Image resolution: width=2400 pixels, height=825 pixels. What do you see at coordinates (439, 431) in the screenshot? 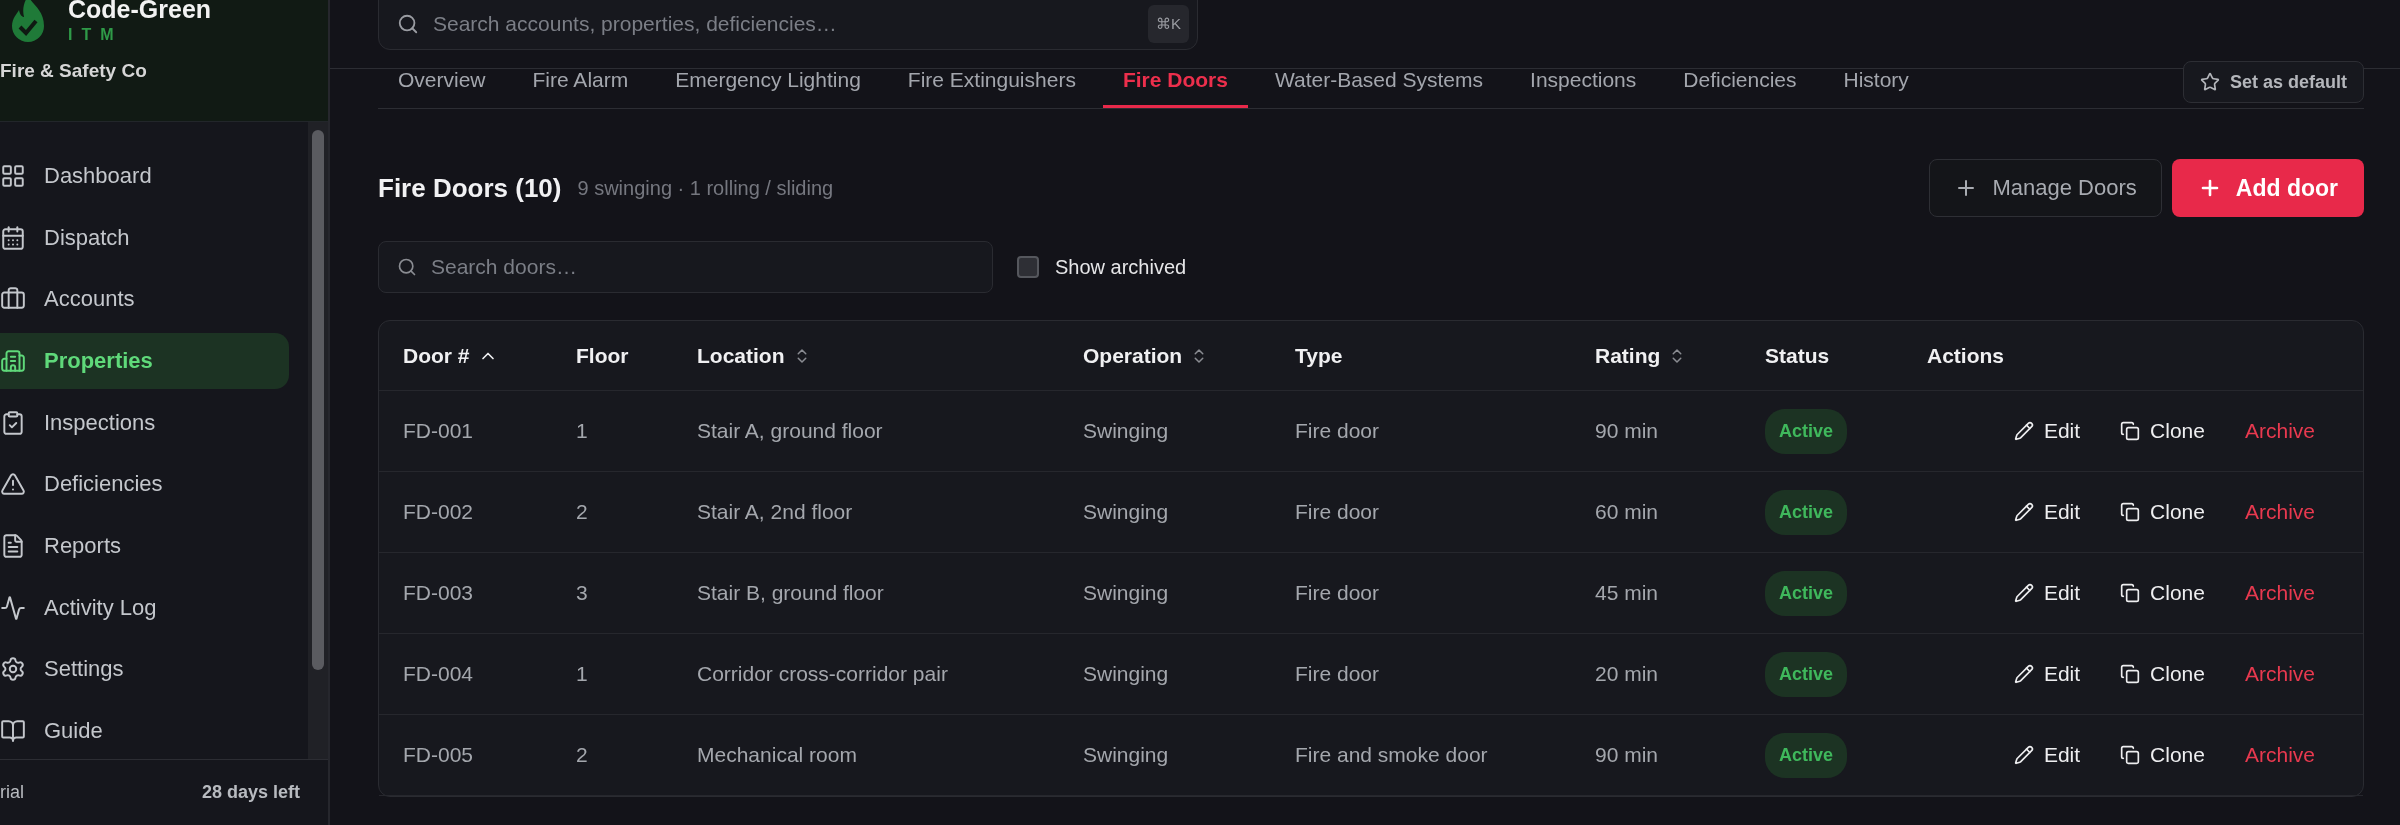
I see `table-cell-text: FD-001` at bounding box center [439, 431].